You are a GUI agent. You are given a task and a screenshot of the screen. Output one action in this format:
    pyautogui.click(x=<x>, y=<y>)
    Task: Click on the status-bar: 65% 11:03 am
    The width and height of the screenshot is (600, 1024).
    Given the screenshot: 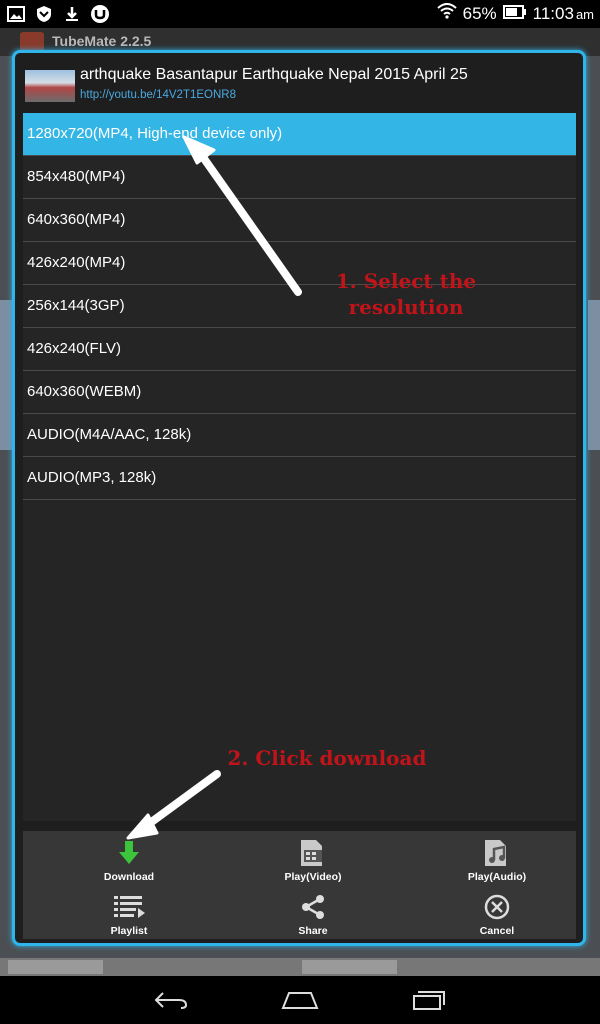 What is the action you would take?
    pyautogui.click(x=300, y=14)
    